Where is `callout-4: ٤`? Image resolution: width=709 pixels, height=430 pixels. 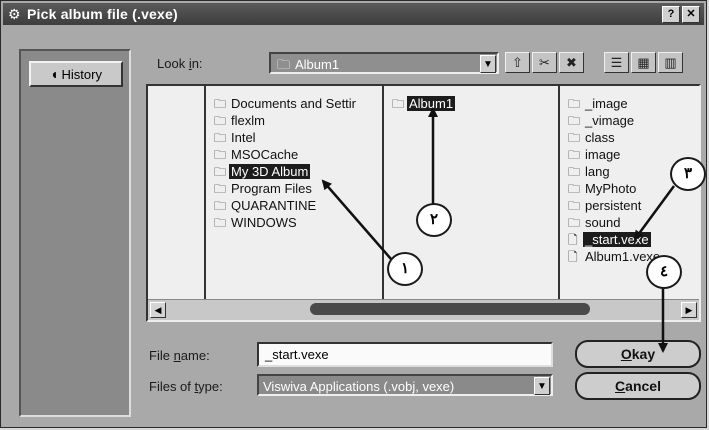
callout-4: ٤ is located at coordinates (664, 272).